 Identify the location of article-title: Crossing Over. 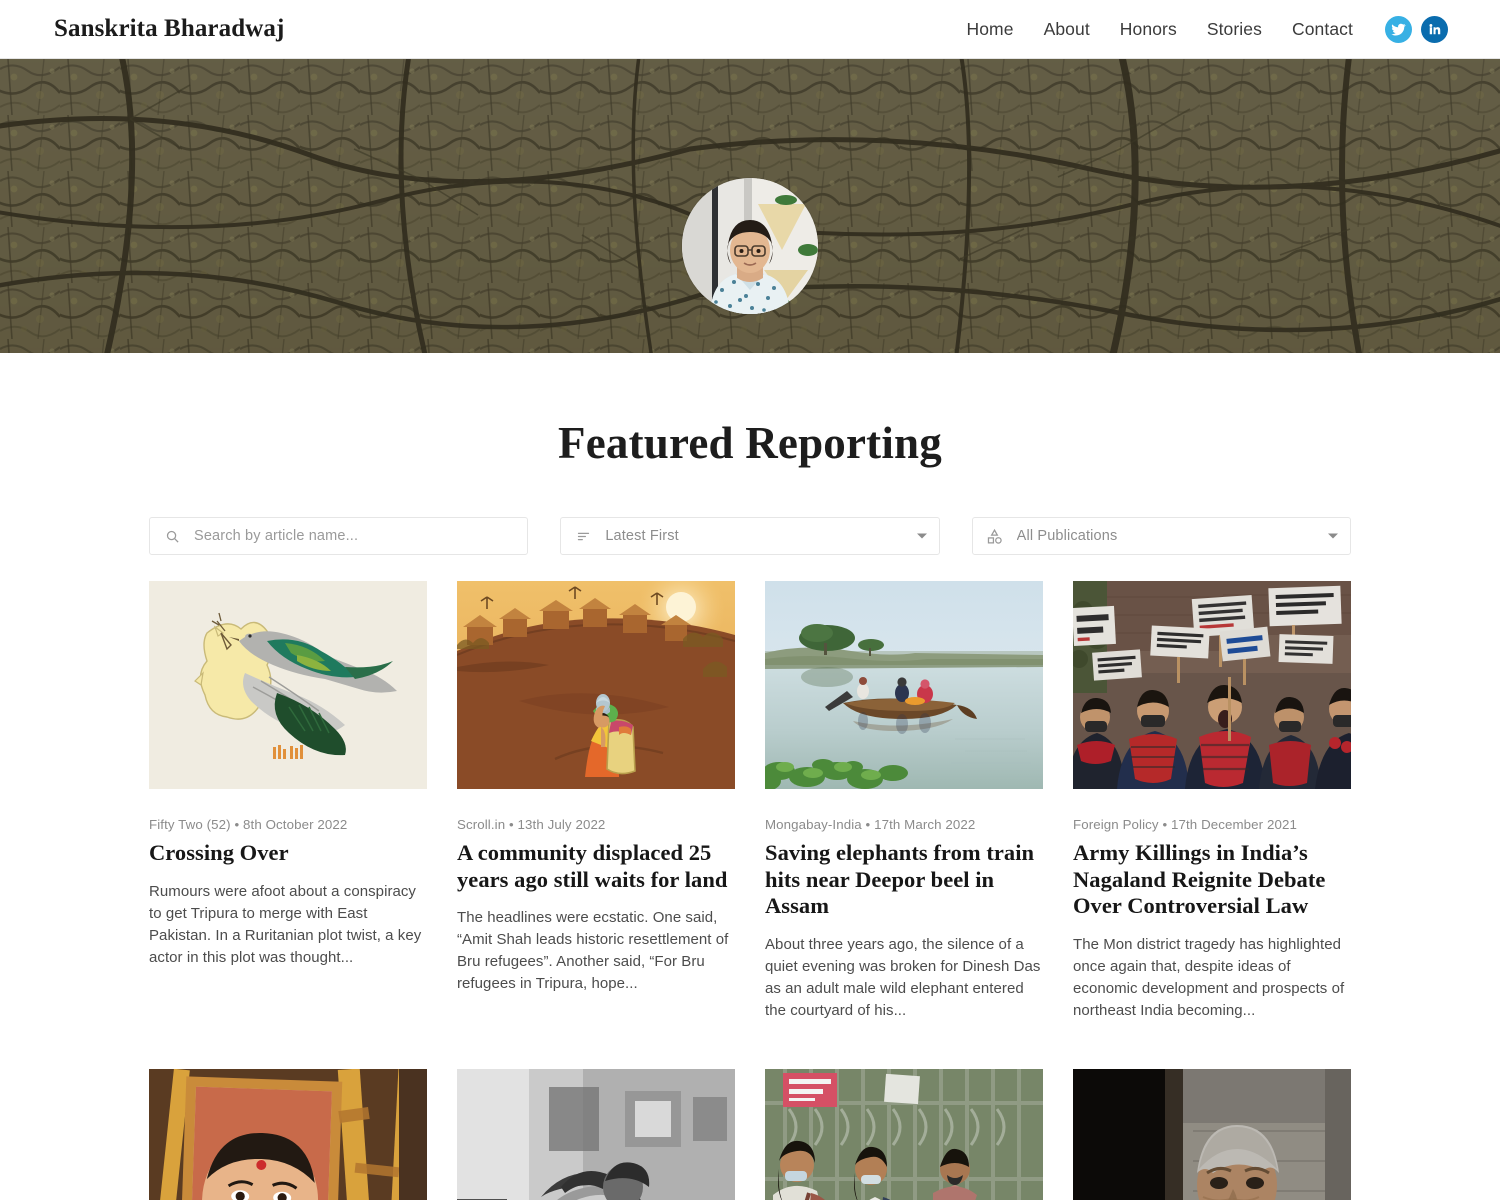
(288, 853).